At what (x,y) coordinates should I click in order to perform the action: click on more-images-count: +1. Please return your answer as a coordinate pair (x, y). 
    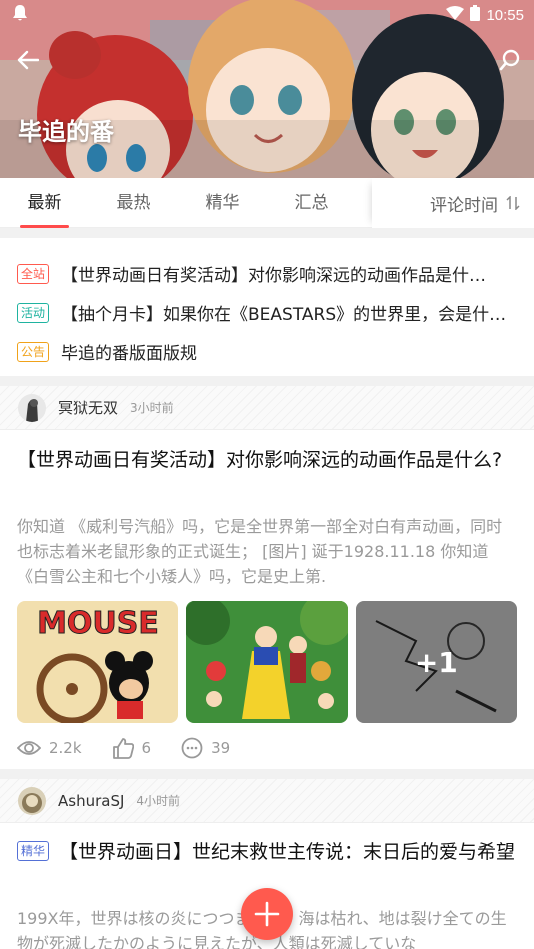
    Looking at the image, I should click on (436, 662).